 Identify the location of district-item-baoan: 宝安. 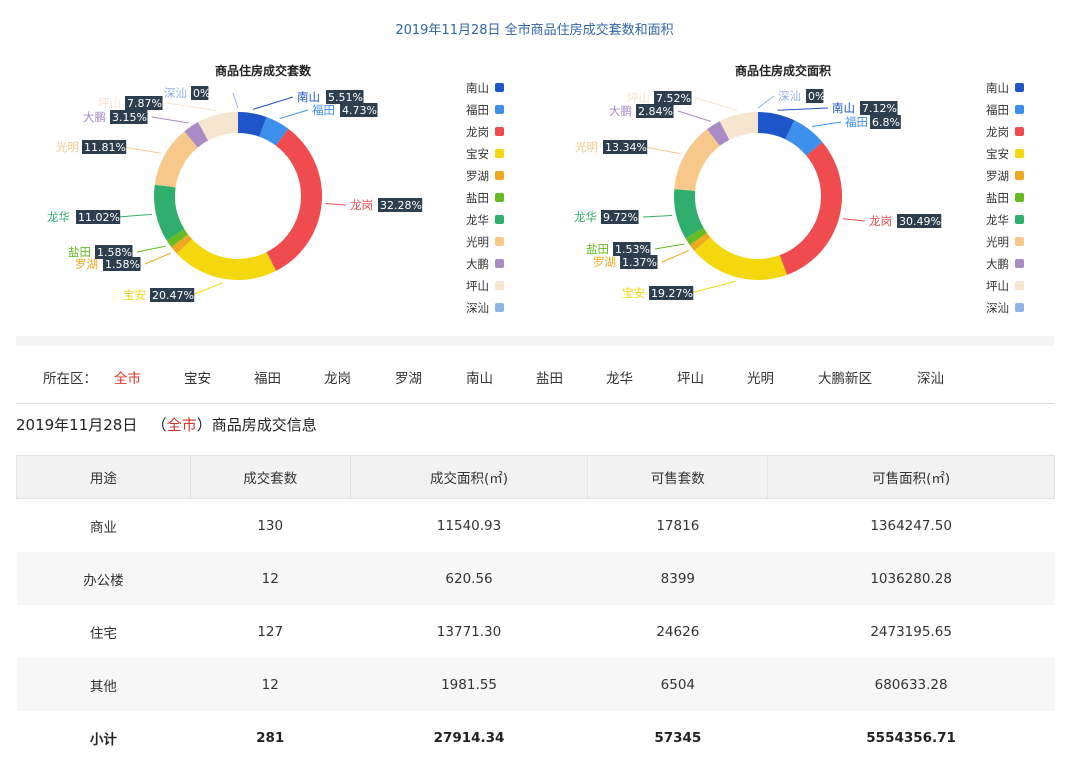
(197, 377).